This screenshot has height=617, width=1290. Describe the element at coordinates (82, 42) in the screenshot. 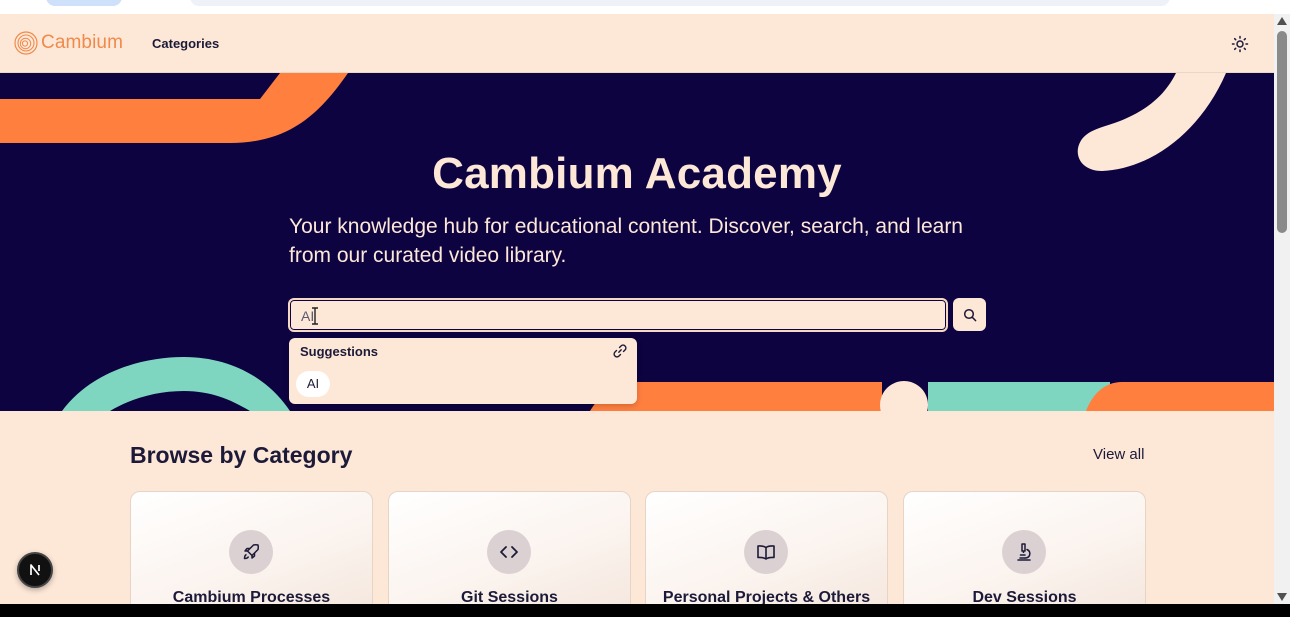

I see `logo-text: Cambium` at that location.